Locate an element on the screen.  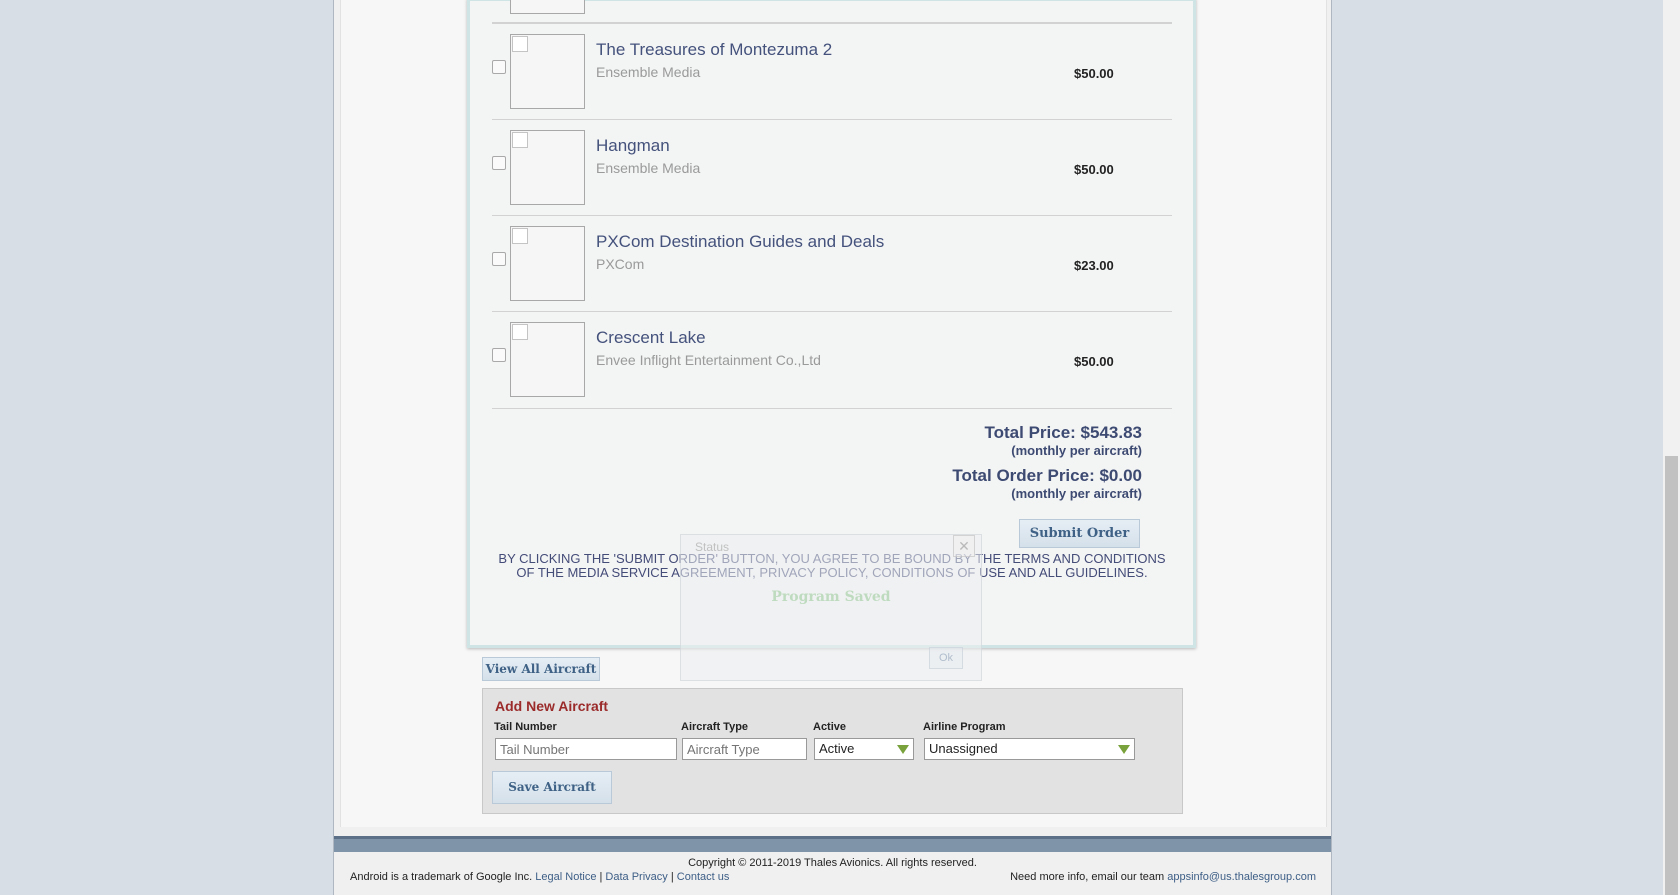
view-all-aircraft-button: View All Aircraft is located at coordinates (541, 669).